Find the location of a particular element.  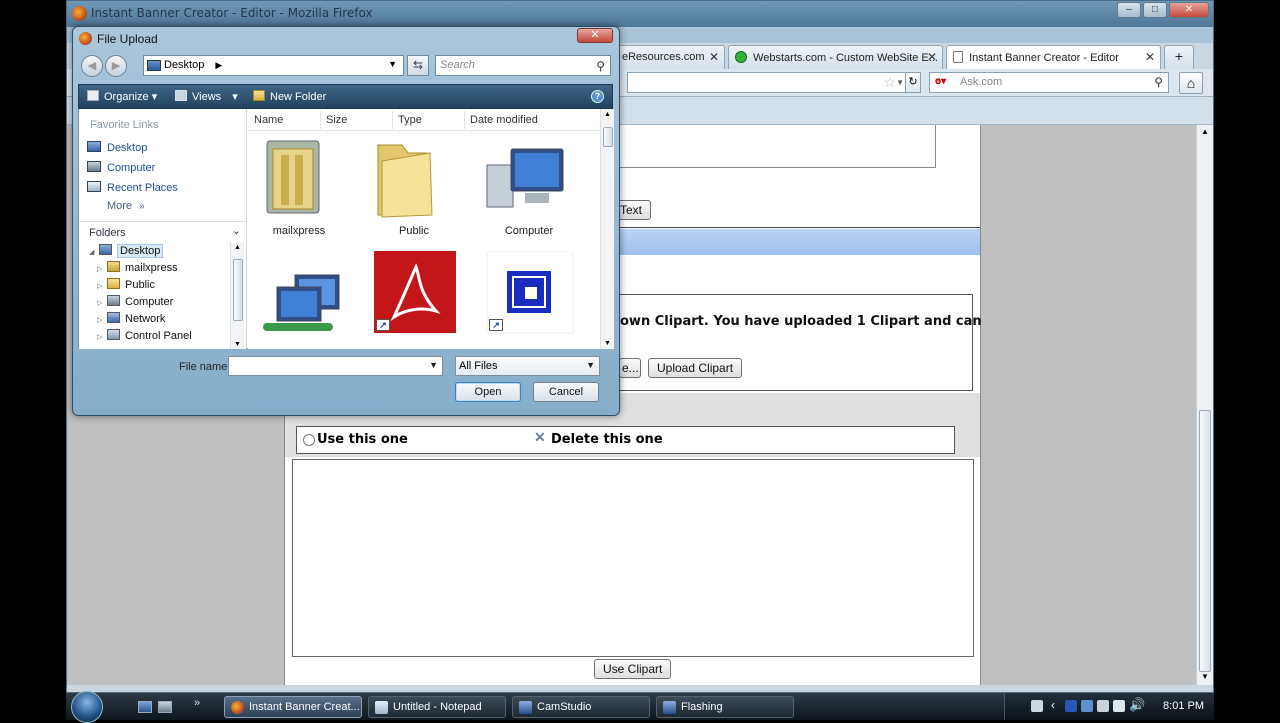

tree-item-public: ▷ Public is located at coordinates (126, 284).